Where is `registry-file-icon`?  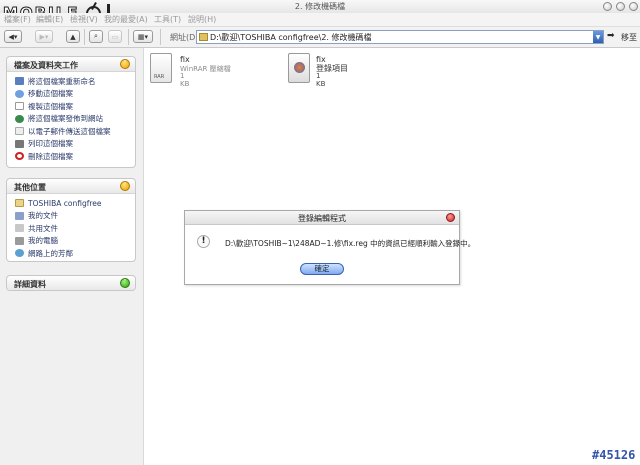 registry-file-icon is located at coordinates (299, 68).